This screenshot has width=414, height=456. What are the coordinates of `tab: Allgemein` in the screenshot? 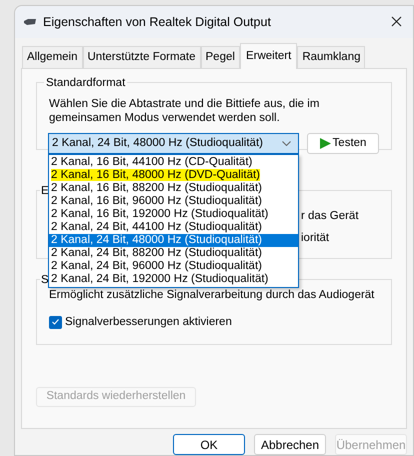 It's located at (52, 57).